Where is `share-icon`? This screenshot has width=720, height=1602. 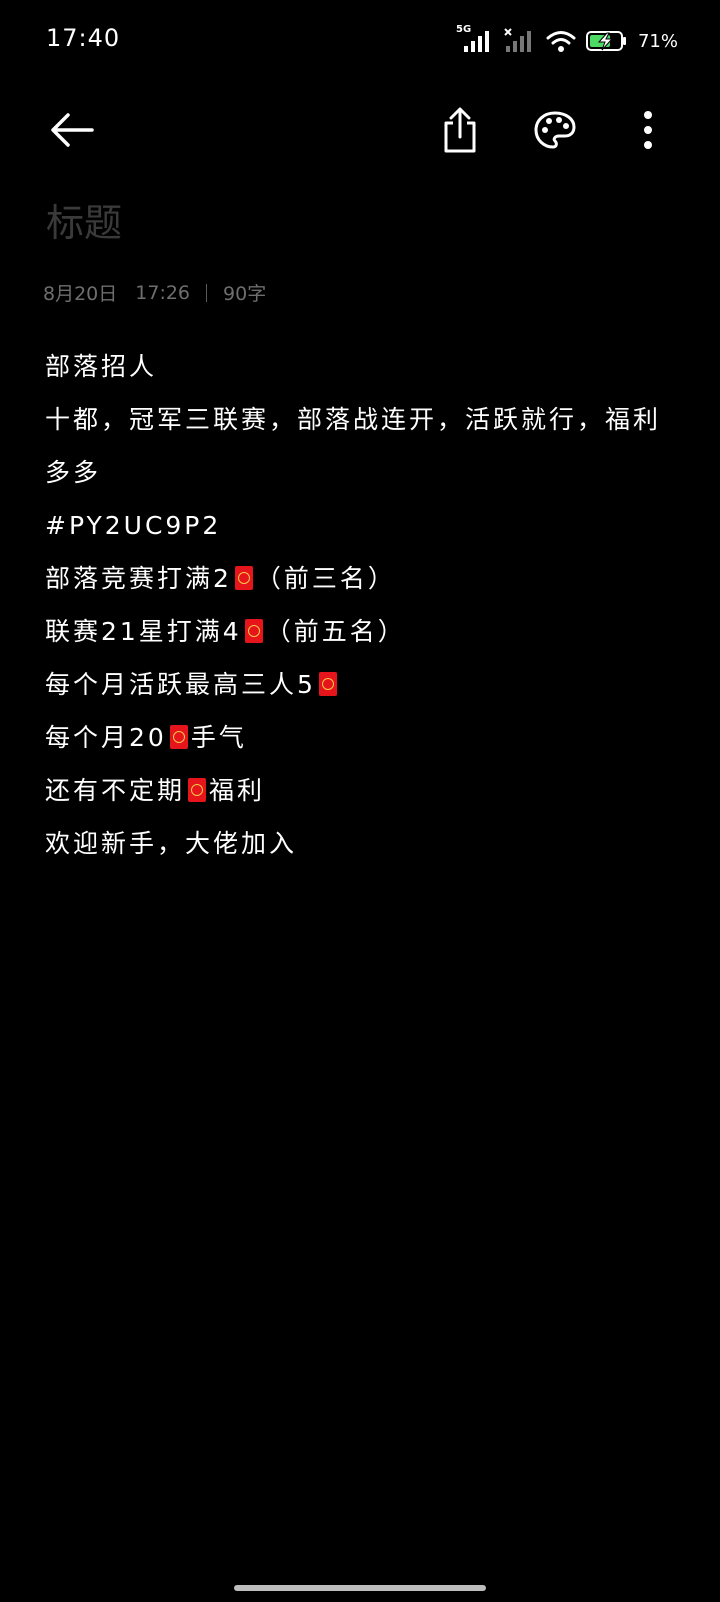
share-icon is located at coordinates (460, 130).